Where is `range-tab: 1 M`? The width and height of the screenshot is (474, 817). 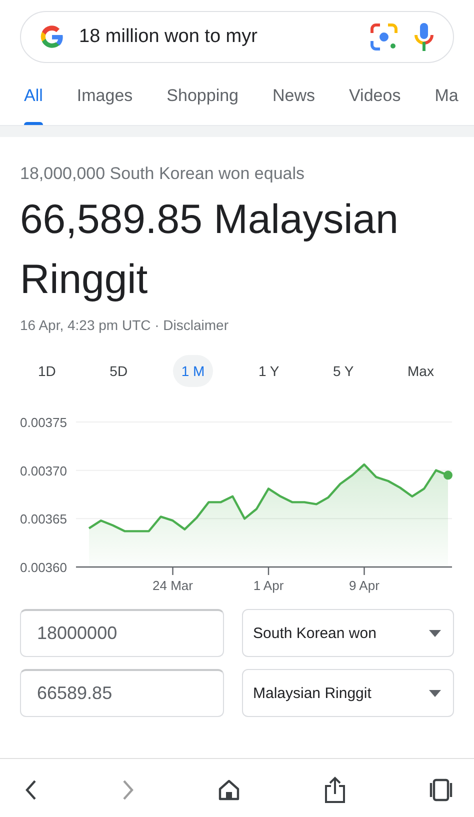 range-tab: 1 M is located at coordinates (193, 371).